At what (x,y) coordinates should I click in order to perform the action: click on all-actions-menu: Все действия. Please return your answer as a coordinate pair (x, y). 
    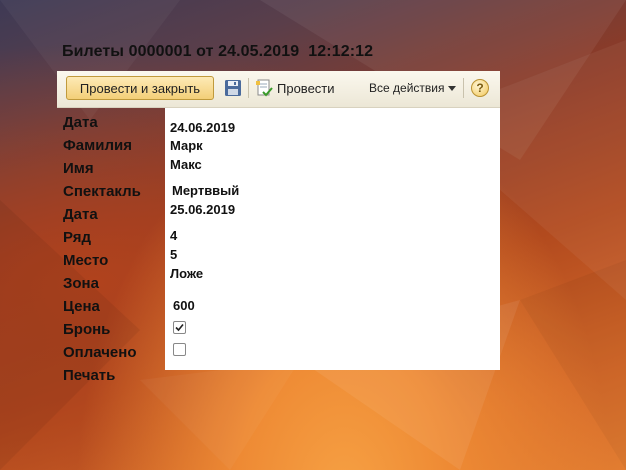
    Looking at the image, I should click on (413, 88).